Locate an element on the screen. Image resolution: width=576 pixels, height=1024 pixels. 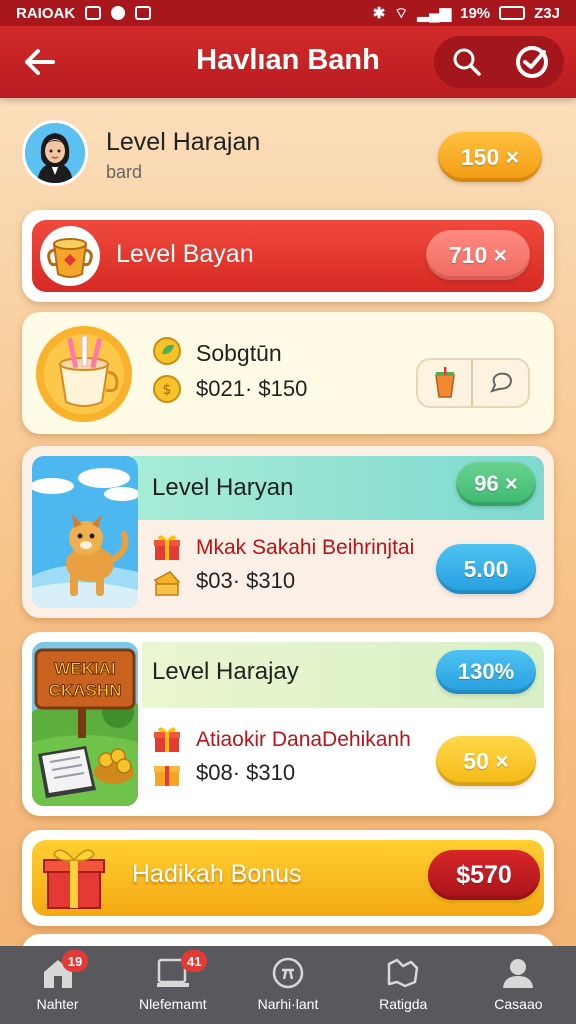
sobgtun-actions is located at coordinates (473, 383).